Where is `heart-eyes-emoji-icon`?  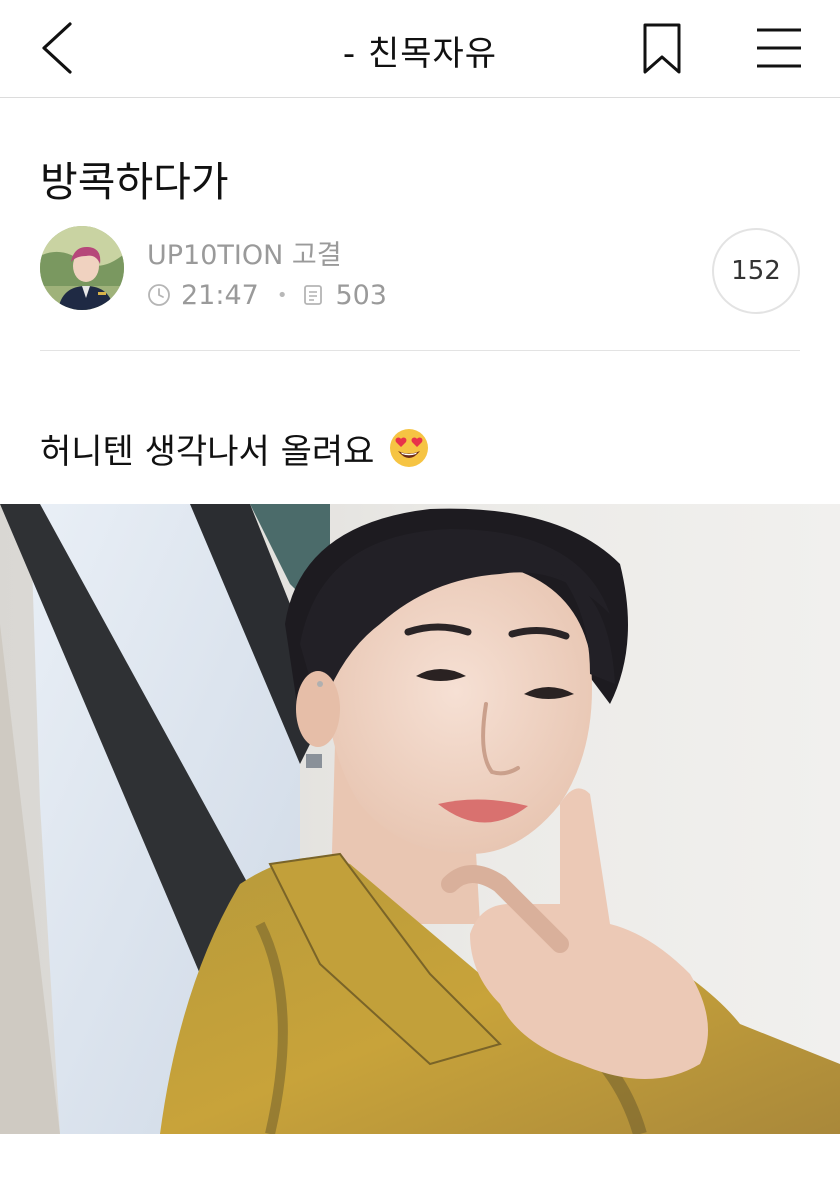 heart-eyes-emoji-icon is located at coordinates (409, 448).